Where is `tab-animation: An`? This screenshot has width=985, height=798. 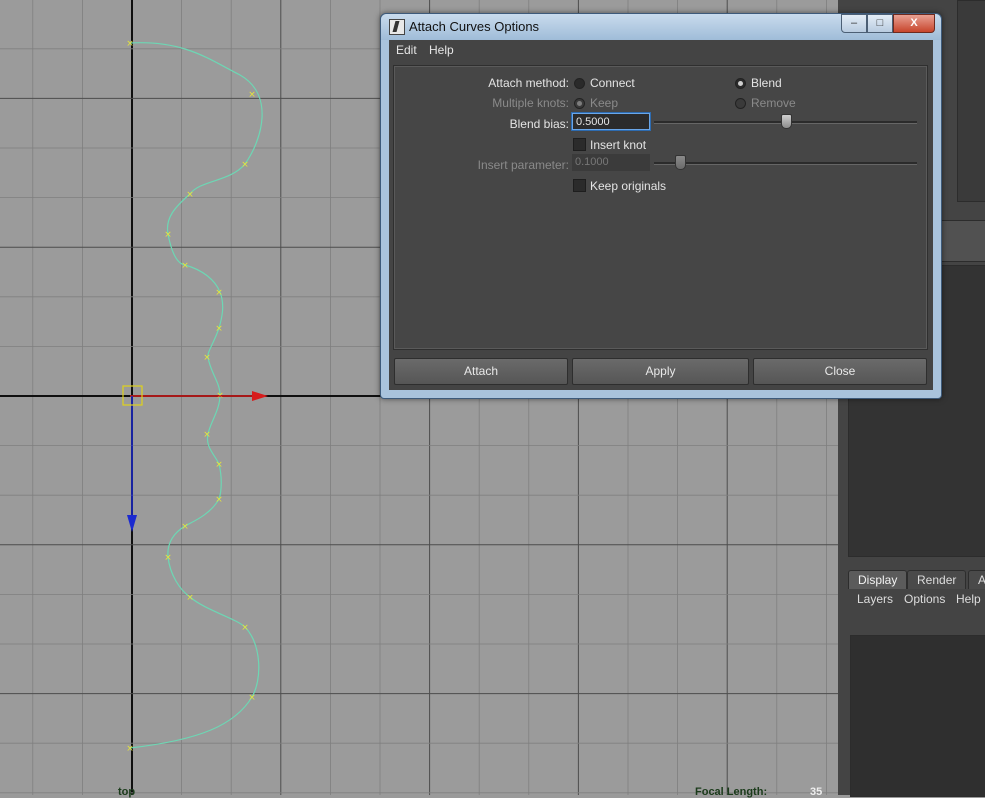 tab-animation: An is located at coordinates (976, 579).